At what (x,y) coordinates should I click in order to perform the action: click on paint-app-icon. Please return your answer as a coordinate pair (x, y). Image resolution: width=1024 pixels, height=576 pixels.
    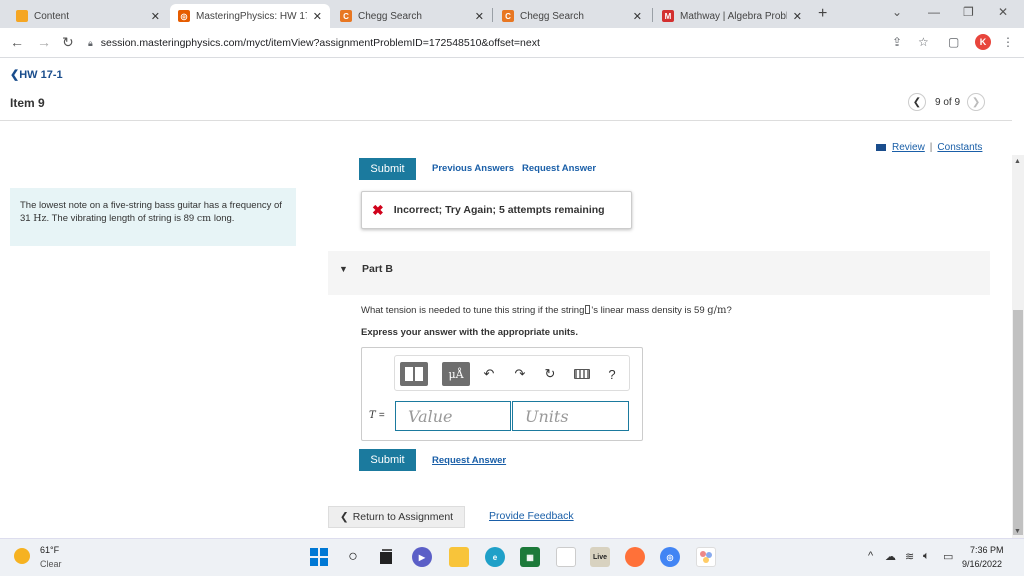
    Looking at the image, I should click on (706, 557).